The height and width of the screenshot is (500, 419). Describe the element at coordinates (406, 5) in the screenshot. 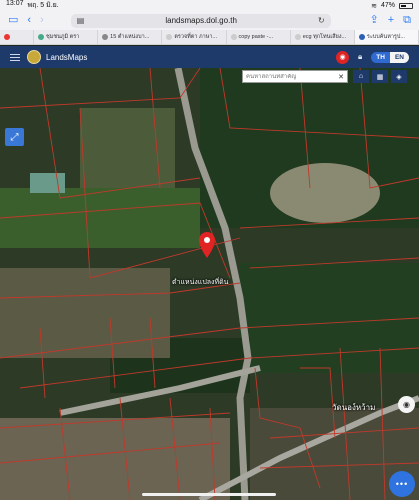

I see `battery-icon` at that location.